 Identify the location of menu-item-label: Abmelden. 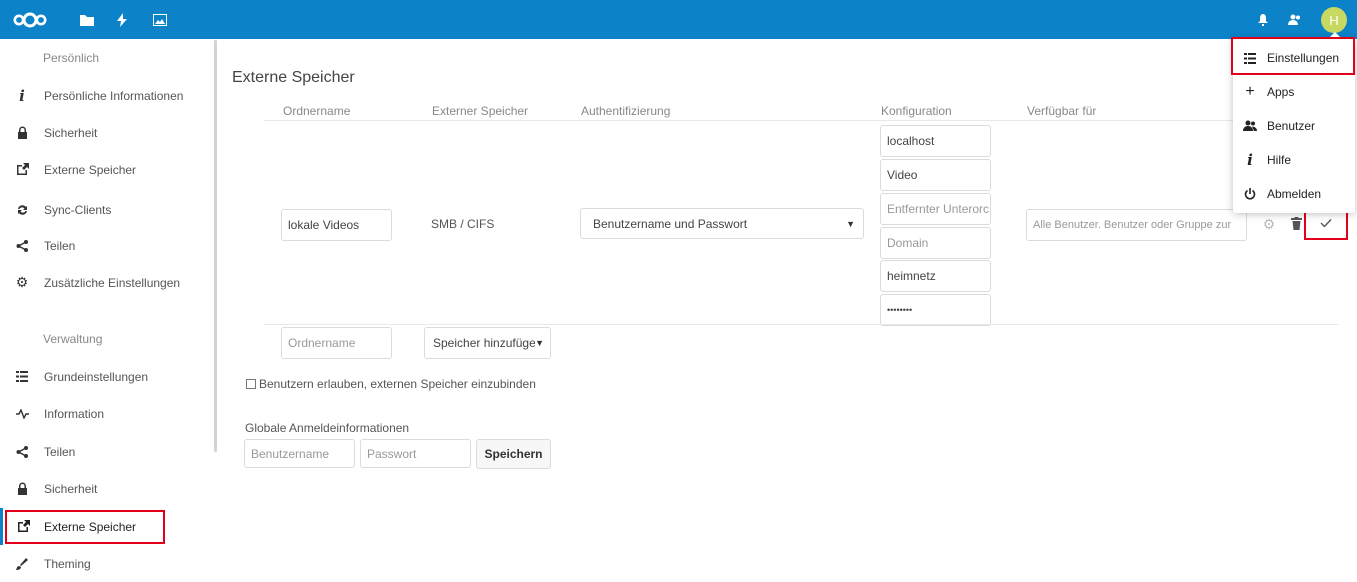
(1294, 194).